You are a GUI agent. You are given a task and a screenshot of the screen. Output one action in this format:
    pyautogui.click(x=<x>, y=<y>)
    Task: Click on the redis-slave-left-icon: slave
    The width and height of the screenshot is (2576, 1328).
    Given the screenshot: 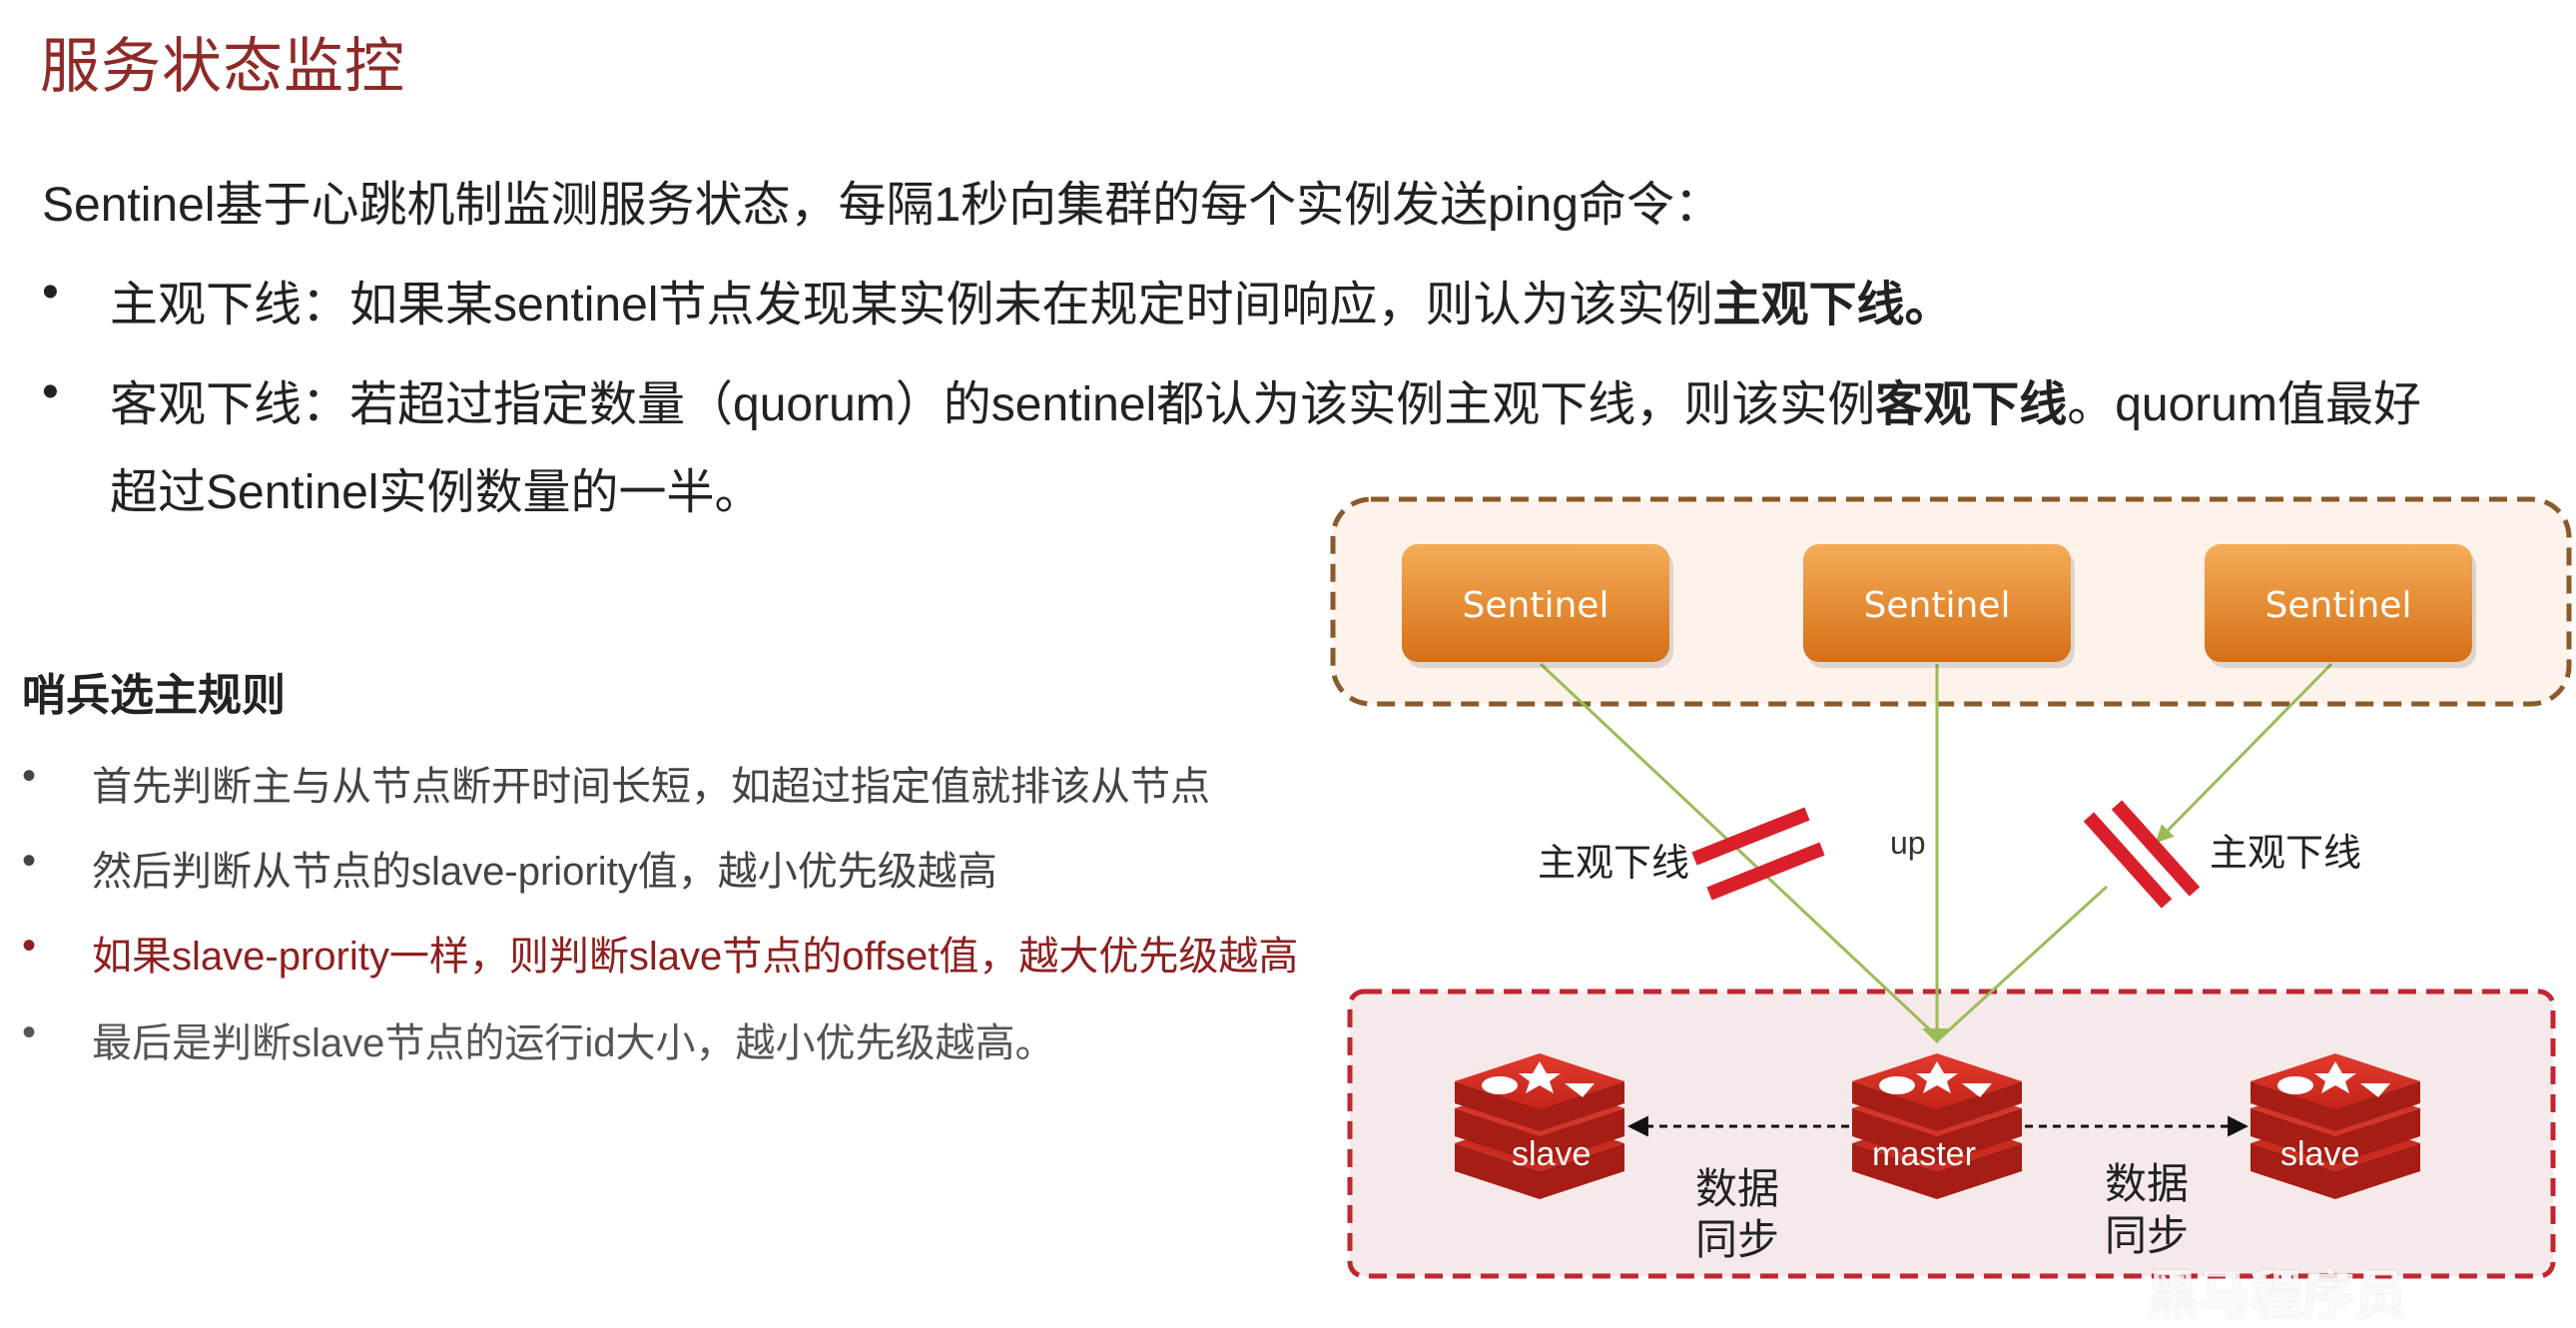 What is the action you would take?
    pyautogui.click(x=1539, y=1126)
    